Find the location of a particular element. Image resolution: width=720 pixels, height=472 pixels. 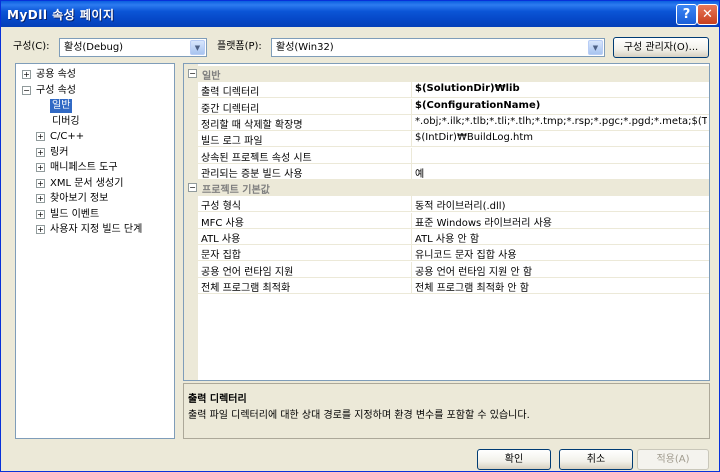

config-select-value: 활성(Debug) is located at coordinates (94, 47).